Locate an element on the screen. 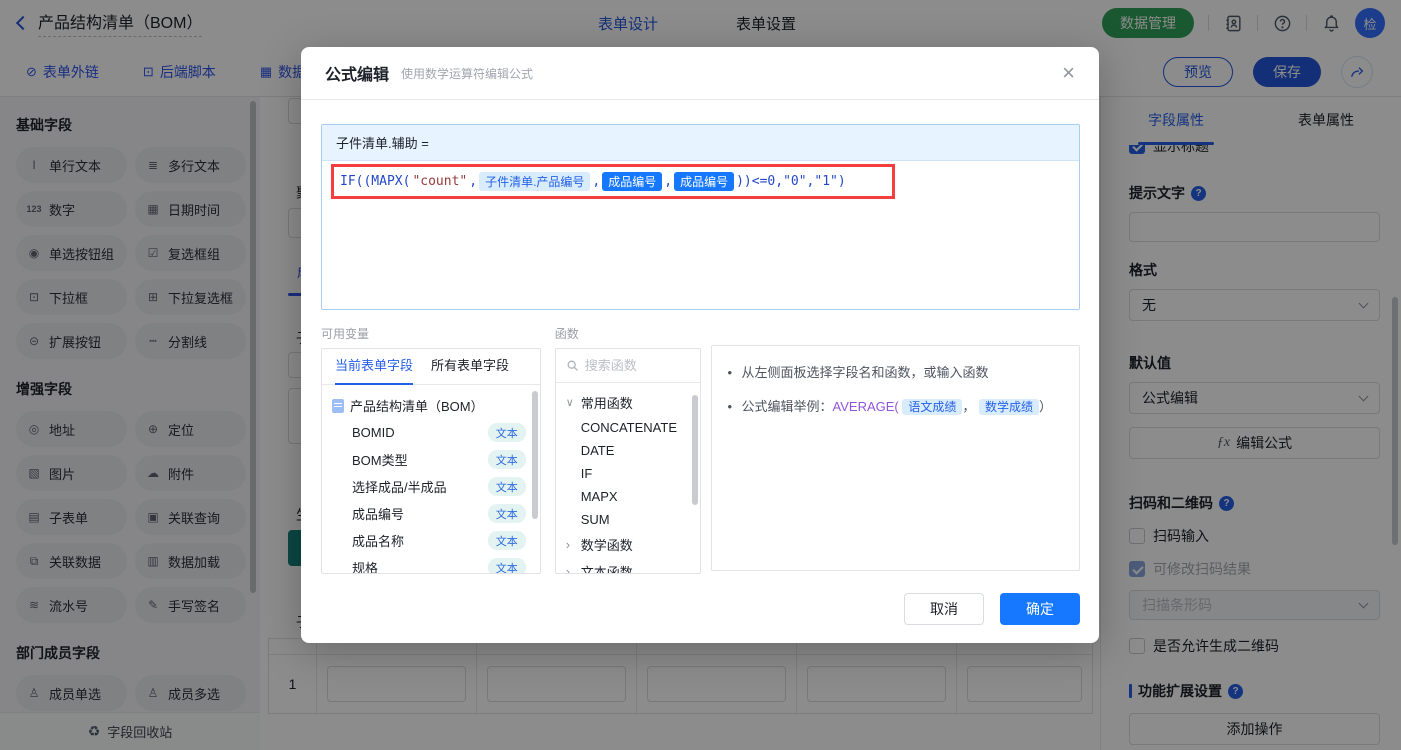 The width and height of the screenshot is (1401, 750). string-token: "count" is located at coordinates (440, 181).